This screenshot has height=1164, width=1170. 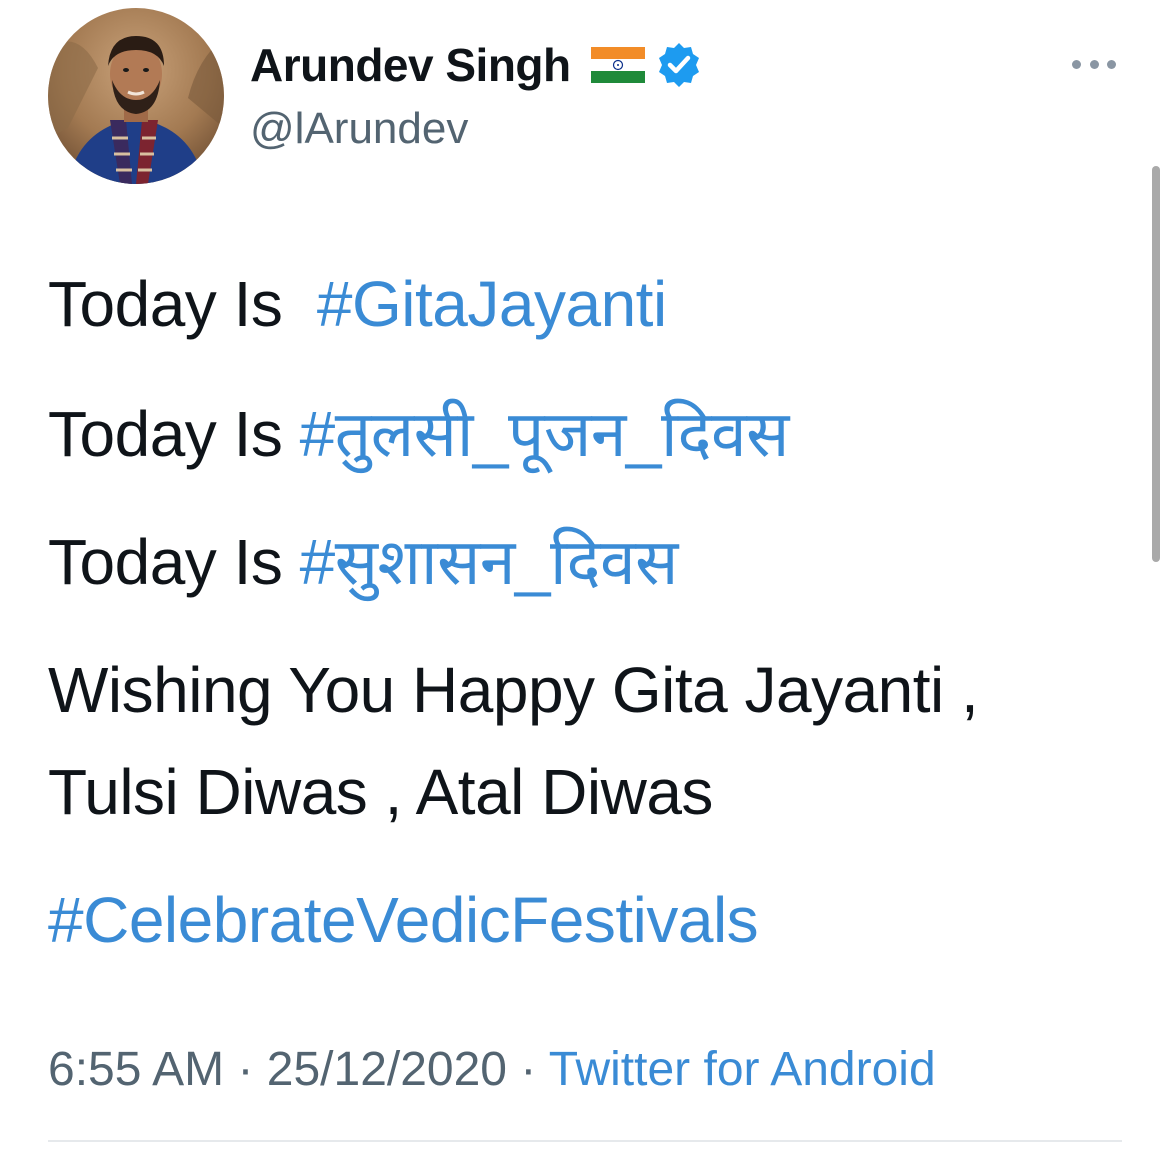 I want to click on tweet-message-line2: Tulsi Diwas , Atal Diwas, so click(x=380, y=792).